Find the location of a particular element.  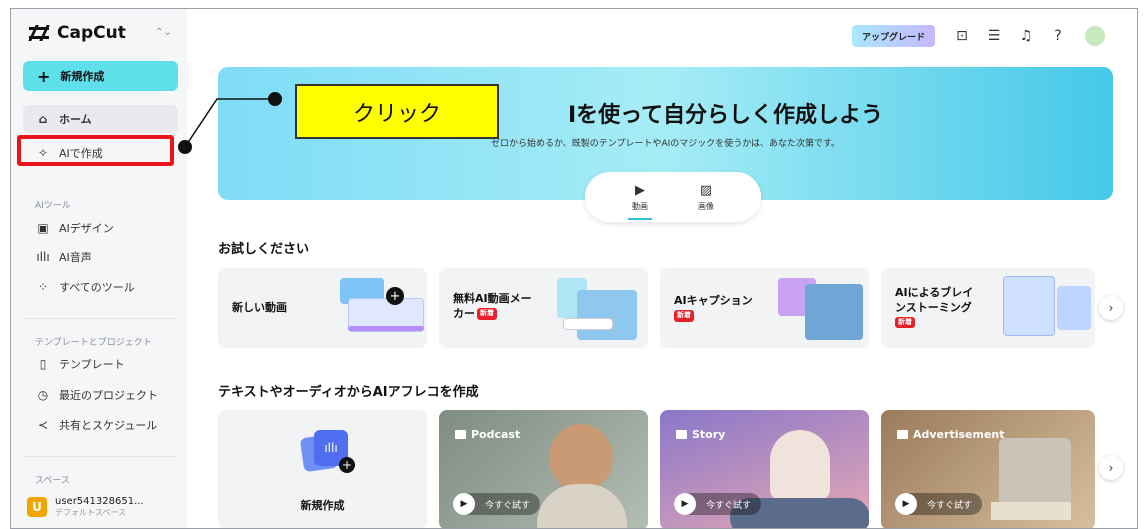

image-sparkle-icon: ▣ is located at coordinates (43, 228).